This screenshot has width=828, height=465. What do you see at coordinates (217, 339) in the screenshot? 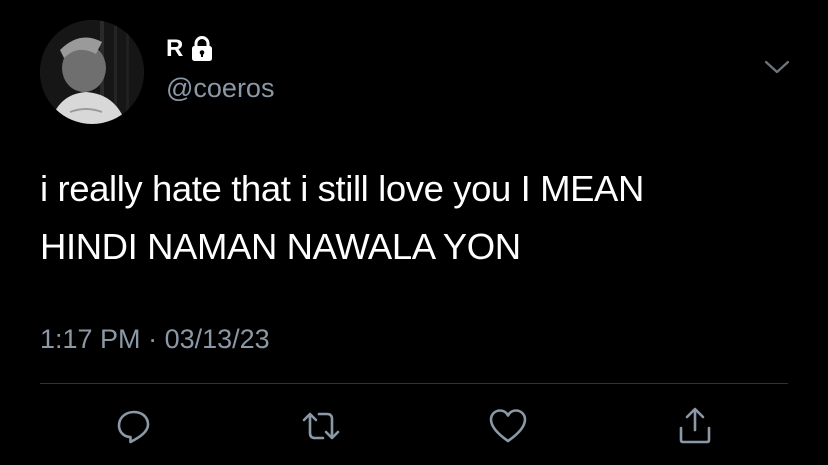
I see `tweet-date: 03/13/23` at bounding box center [217, 339].